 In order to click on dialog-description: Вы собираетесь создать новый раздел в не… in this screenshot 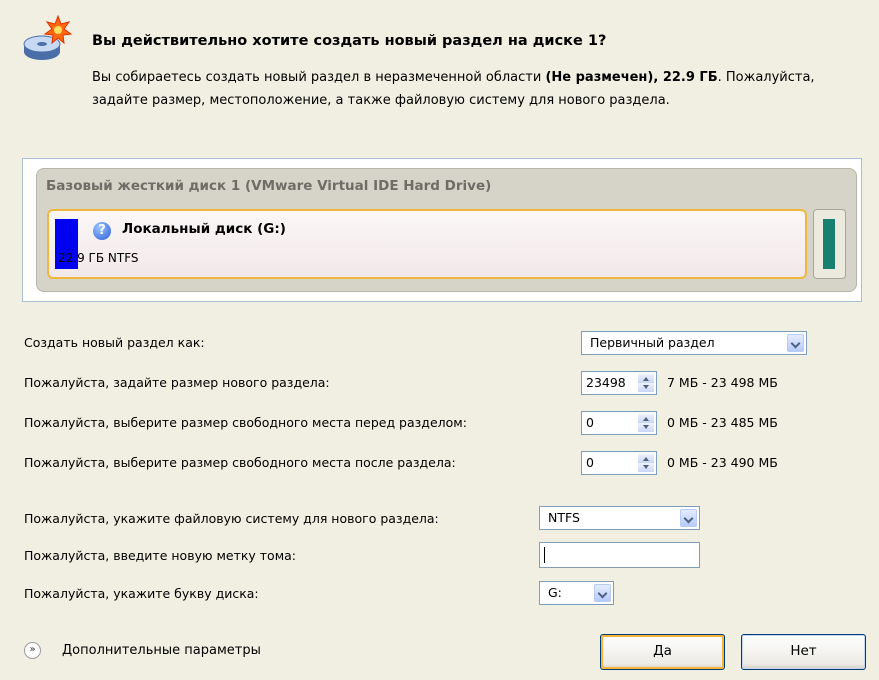, I will do `click(453, 89)`.